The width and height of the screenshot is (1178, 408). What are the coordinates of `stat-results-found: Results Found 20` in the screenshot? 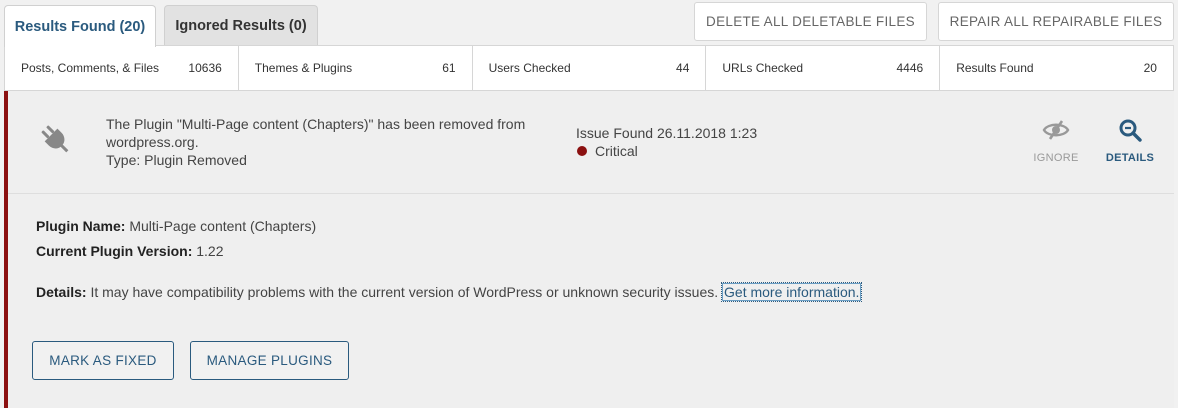 It's located at (1056, 68).